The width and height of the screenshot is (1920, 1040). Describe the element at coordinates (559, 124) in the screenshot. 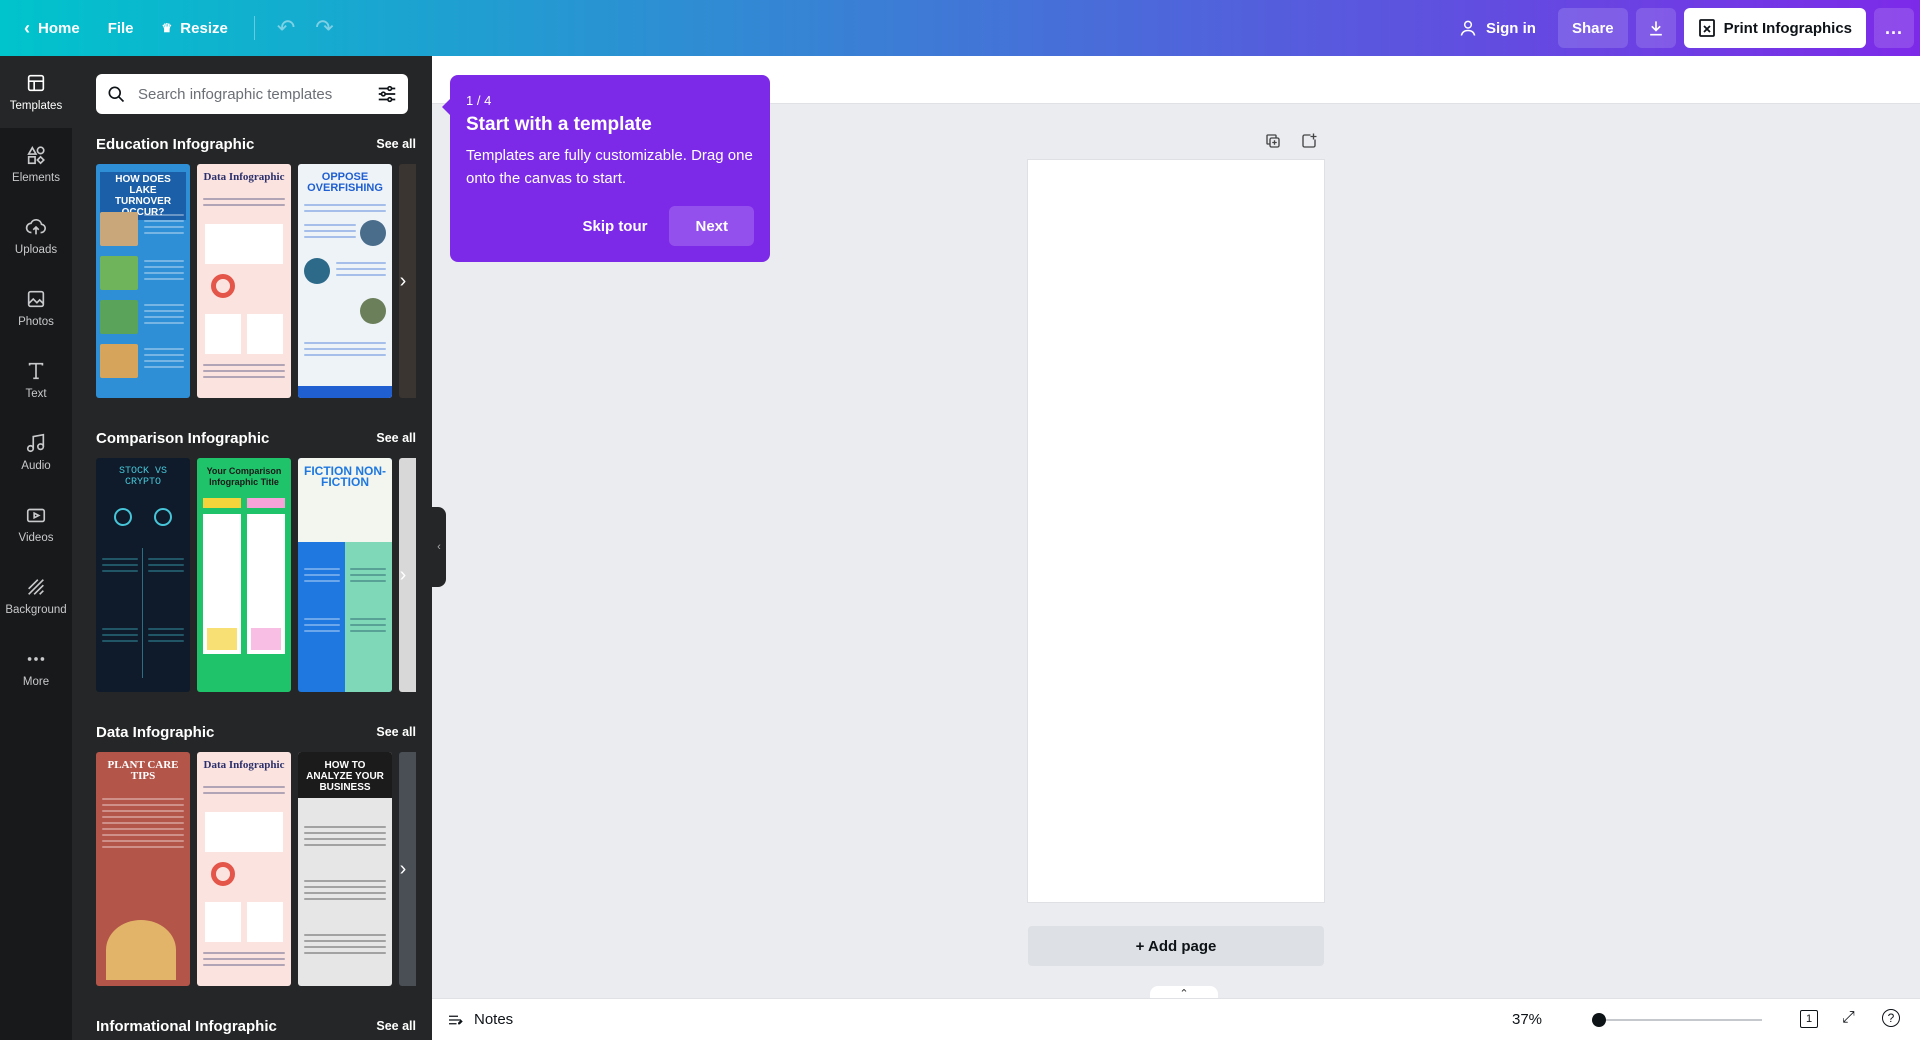

I see `tour-title: Start with a template` at that location.